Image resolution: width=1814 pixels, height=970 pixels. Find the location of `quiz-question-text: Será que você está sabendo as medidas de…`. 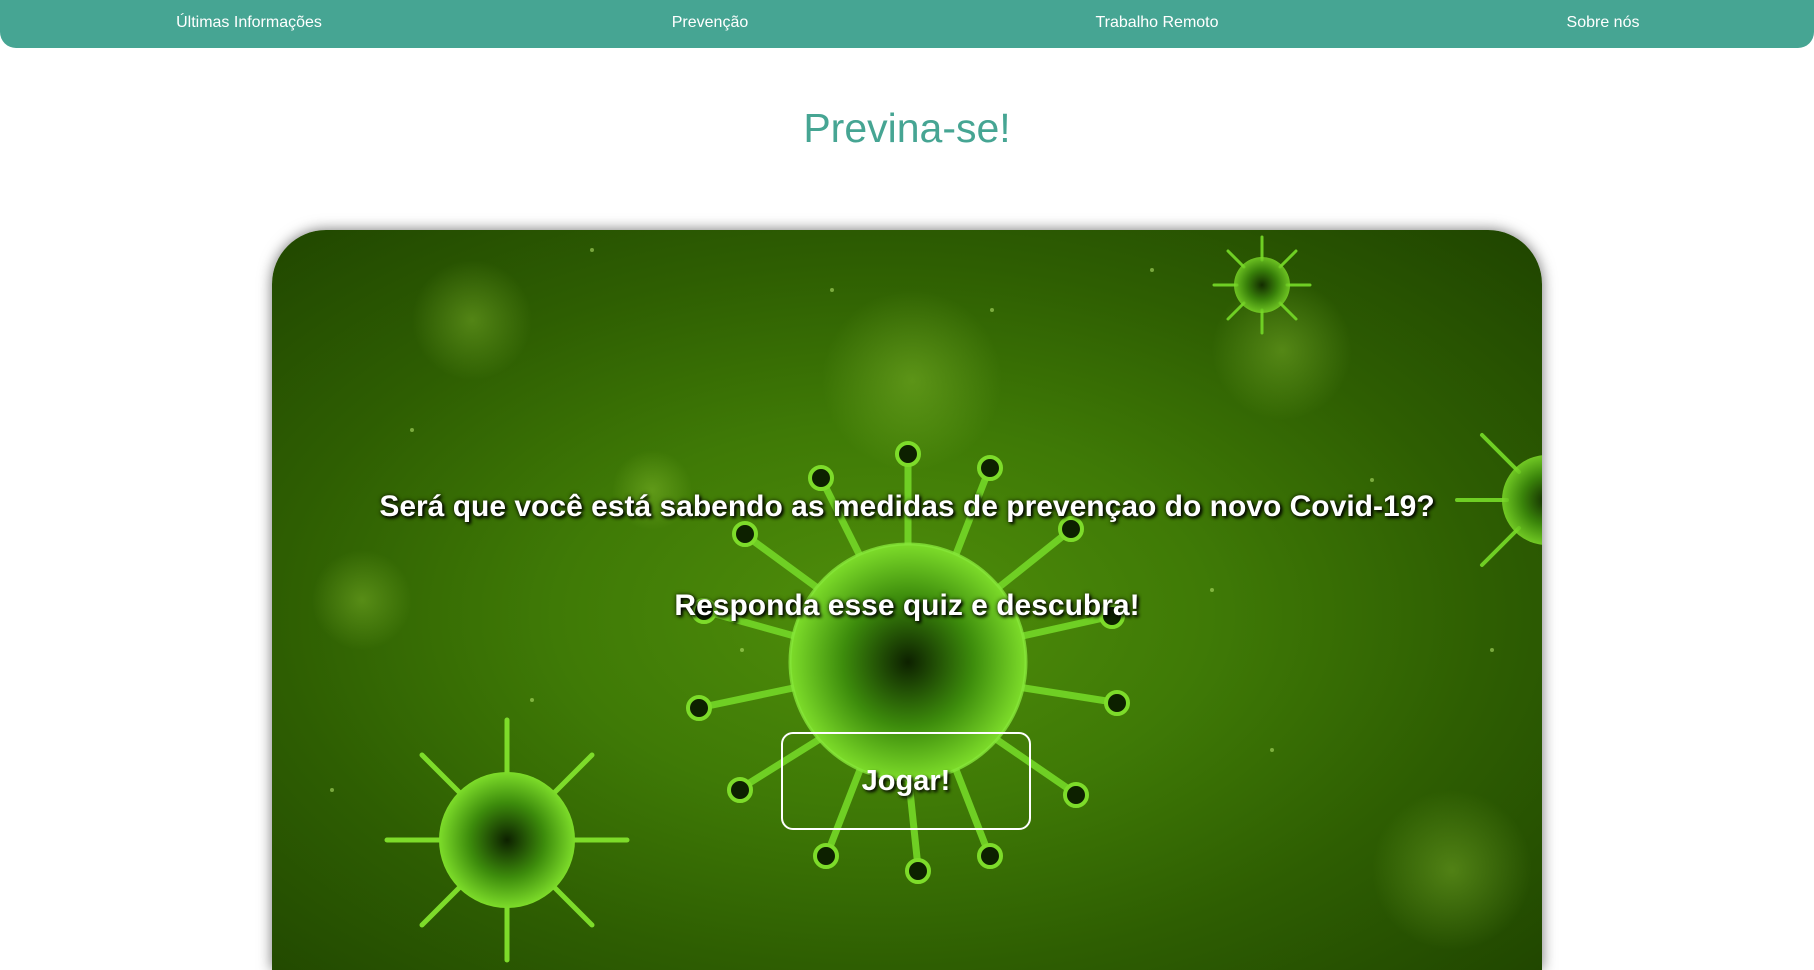

quiz-question-text: Será que você está sabendo as medidas de… is located at coordinates (907, 506).